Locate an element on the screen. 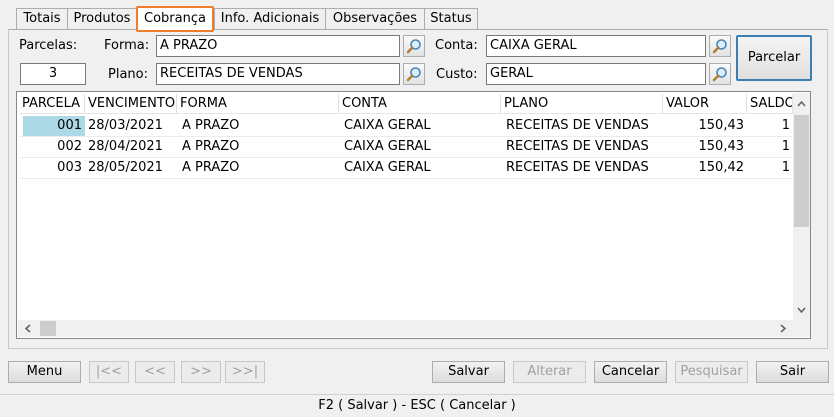  parcelar-label: Parcelar is located at coordinates (774, 57).